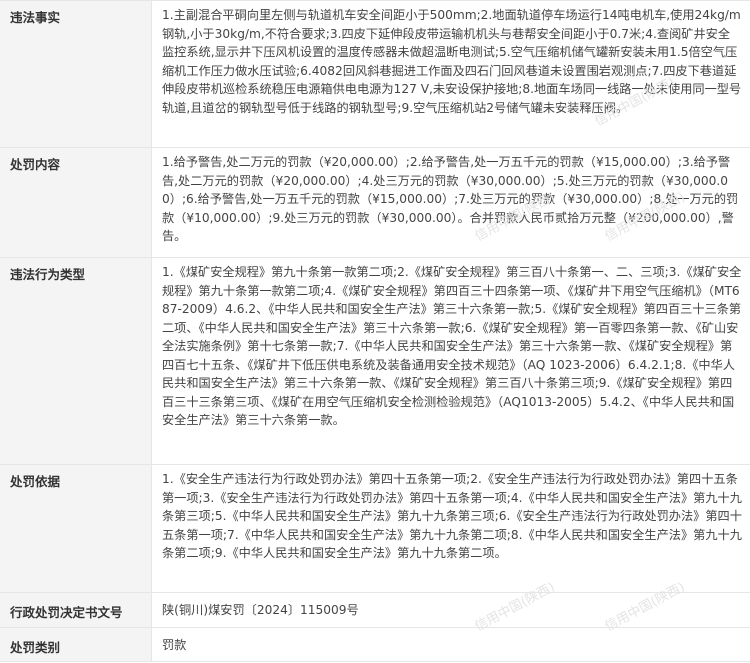 This screenshot has height=663, width=750. I want to click on row-label-penalty-category: 处罚类别, so click(76, 644).